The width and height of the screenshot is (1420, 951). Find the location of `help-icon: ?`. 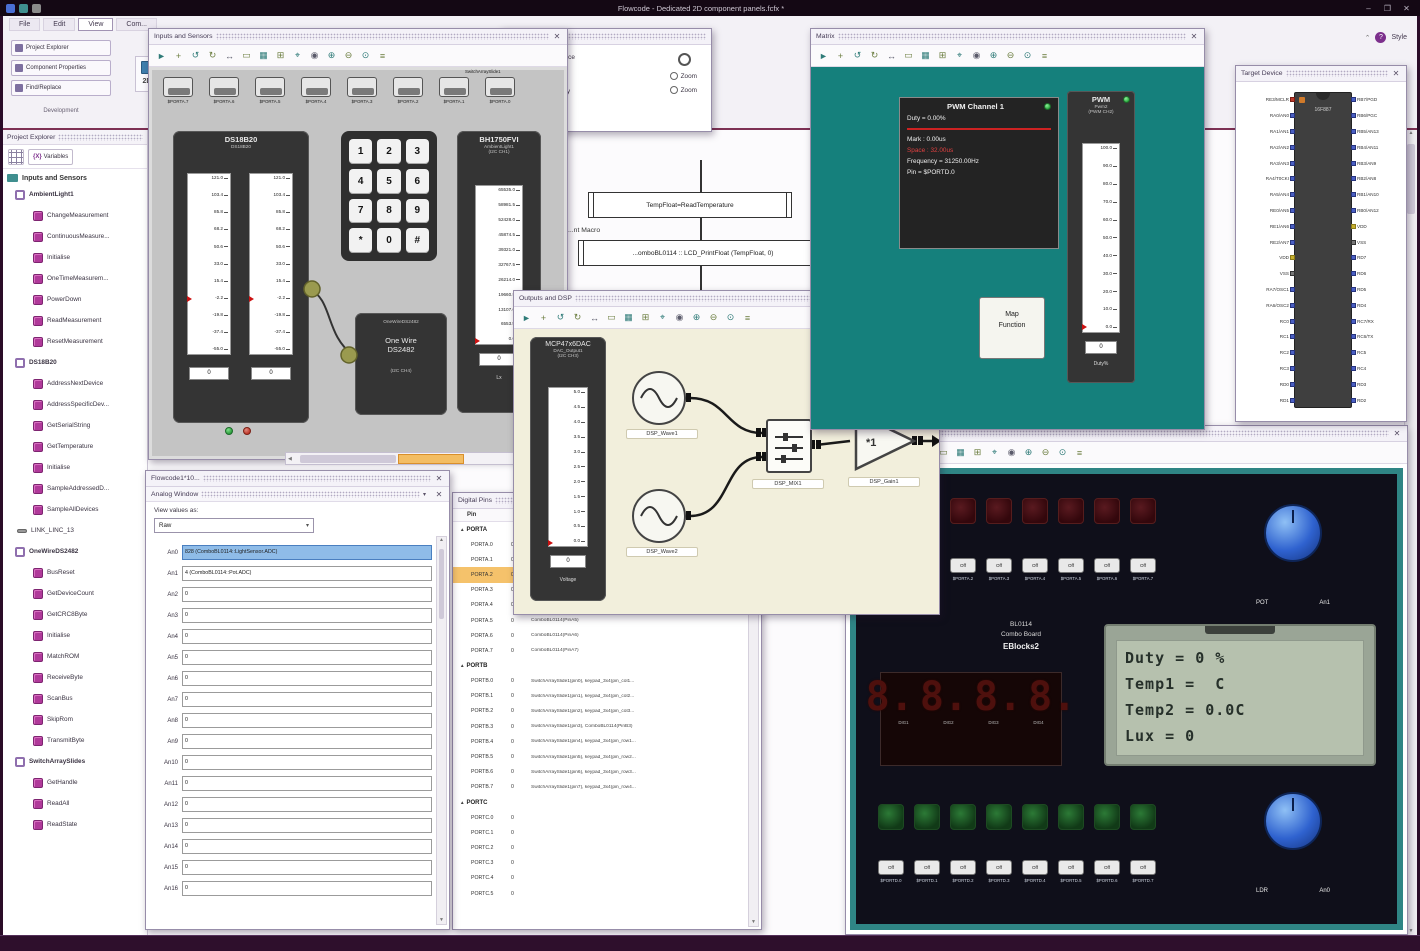

help-icon: ? is located at coordinates (1381, 37).